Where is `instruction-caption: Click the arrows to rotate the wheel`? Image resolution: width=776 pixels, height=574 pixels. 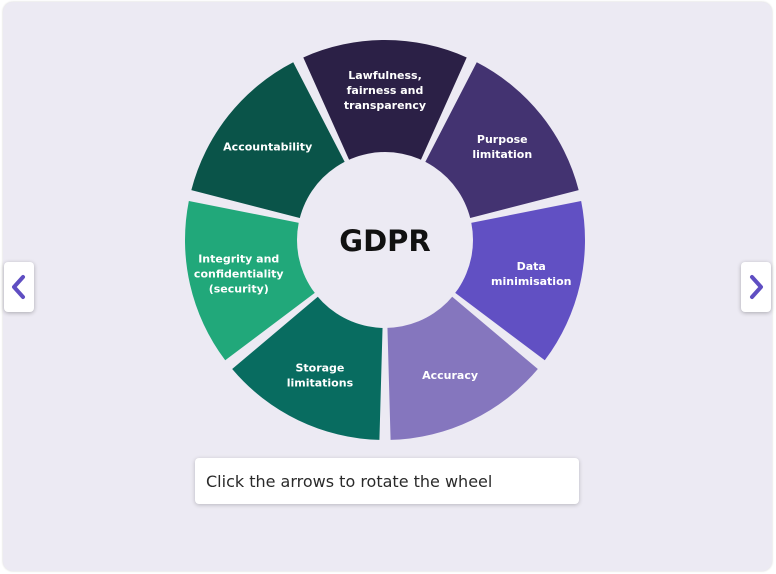 instruction-caption: Click the arrows to rotate the wheel is located at coordinates (387, 481).